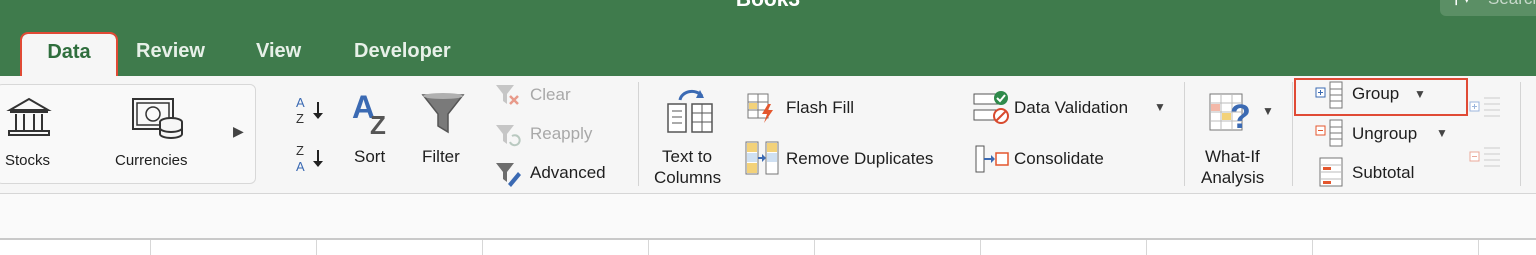 Image resolution: width=1536 pixels, height=255 pixels. What do you see at coordinates (859, 159) in the screenshot?
I see `remove-duplicates-button: Remove Duplicates` at bounding box center [859, 159].